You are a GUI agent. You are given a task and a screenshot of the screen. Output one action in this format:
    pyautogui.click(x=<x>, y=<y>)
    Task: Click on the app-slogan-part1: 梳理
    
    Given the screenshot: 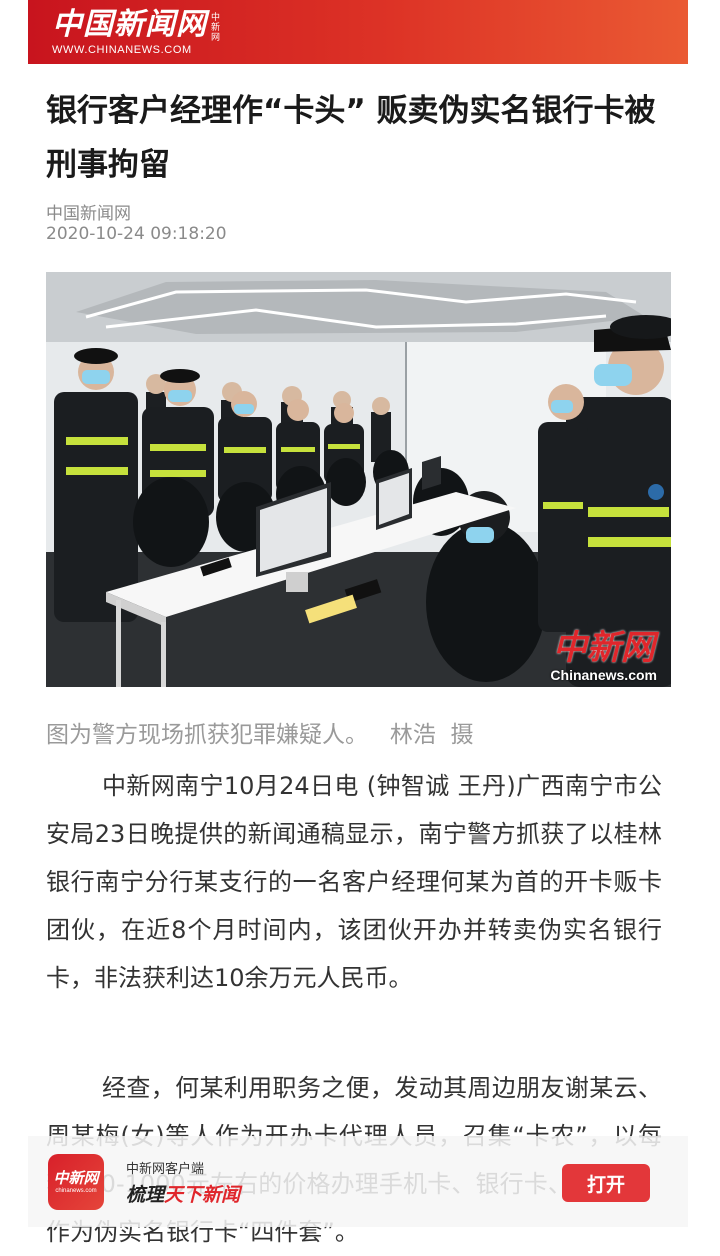 What is the action you would take?
    pyautogui.click(x=145, y=1195)
    